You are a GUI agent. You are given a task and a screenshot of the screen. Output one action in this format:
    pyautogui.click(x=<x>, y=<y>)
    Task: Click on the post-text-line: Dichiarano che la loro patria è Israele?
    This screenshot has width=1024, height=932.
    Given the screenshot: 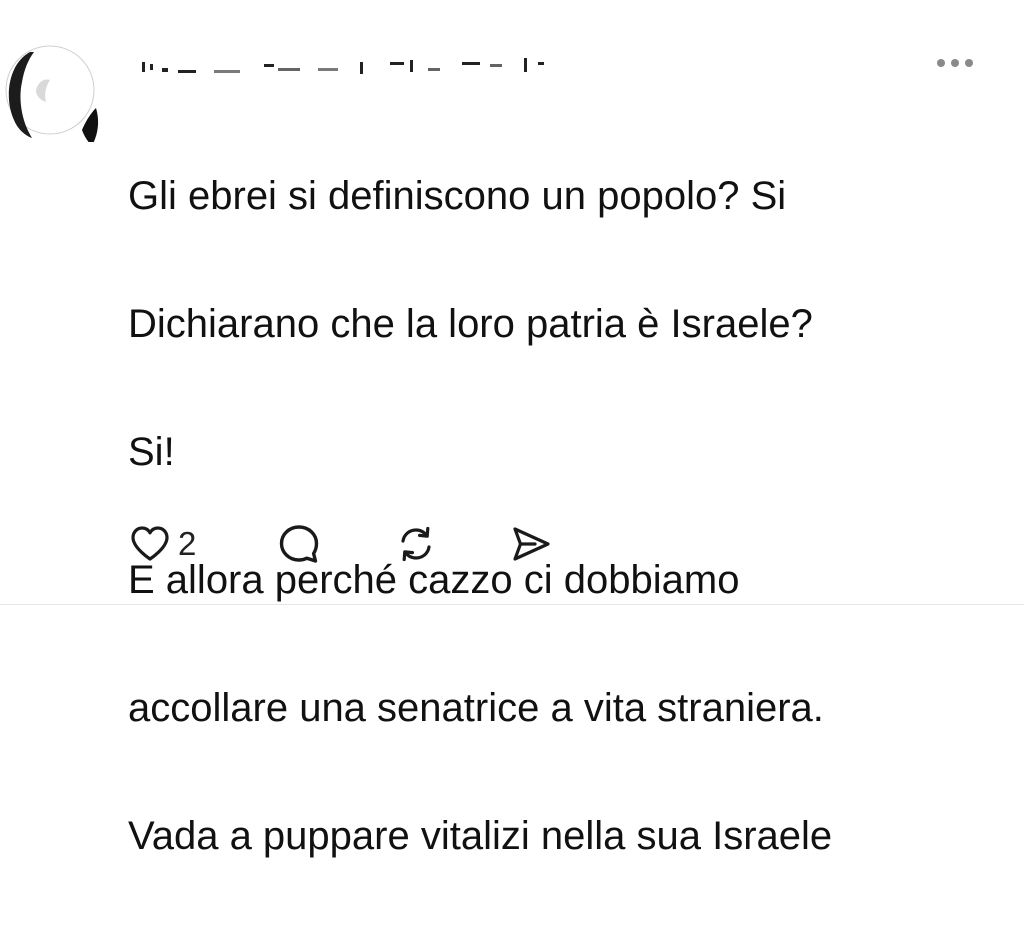 What is the action you would take?
    pyautogui.click(x=470, y=324)
    